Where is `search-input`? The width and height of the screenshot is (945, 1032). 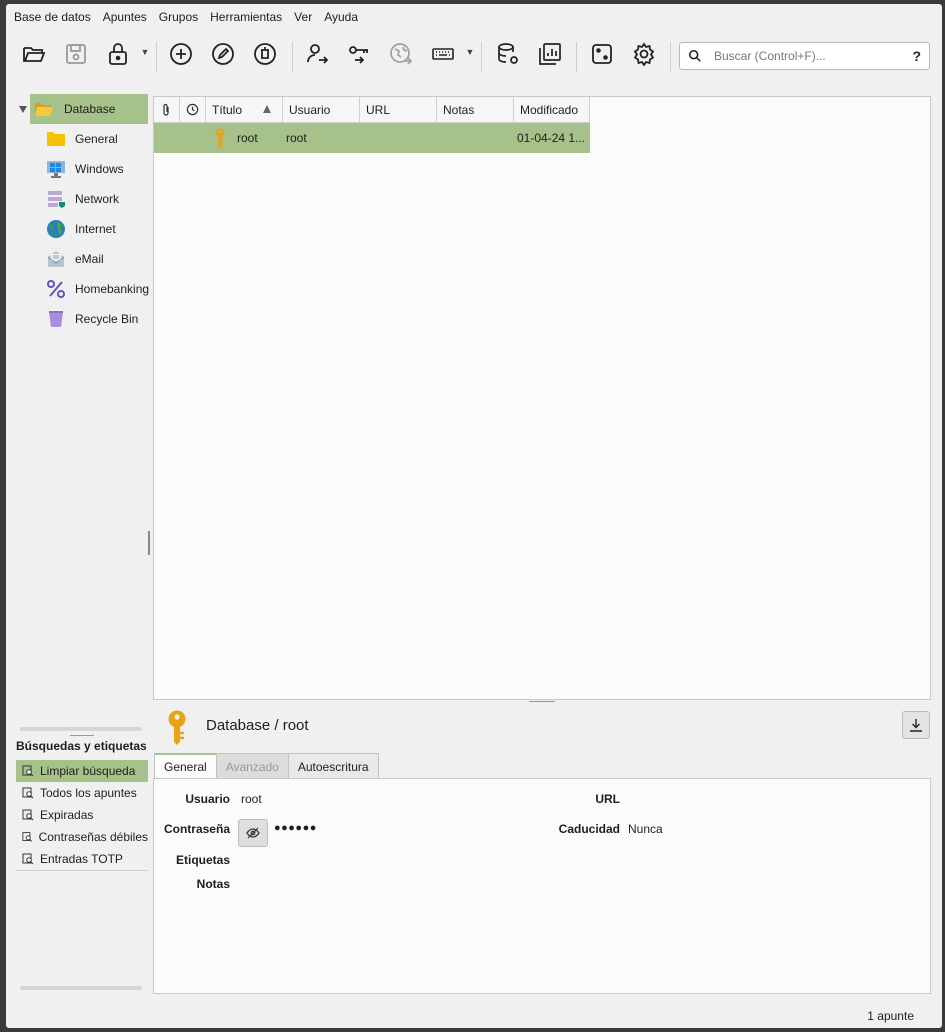
search-input is located at coordinates (802, 56).